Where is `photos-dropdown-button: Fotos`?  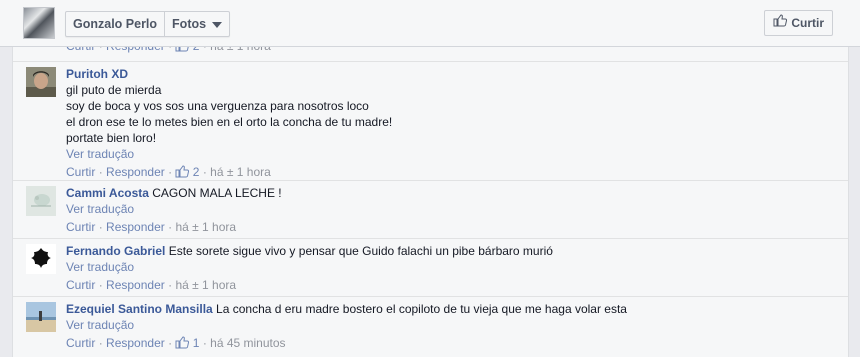 photos-dropdown-button: Fotos is located at coordinates (196, 24).